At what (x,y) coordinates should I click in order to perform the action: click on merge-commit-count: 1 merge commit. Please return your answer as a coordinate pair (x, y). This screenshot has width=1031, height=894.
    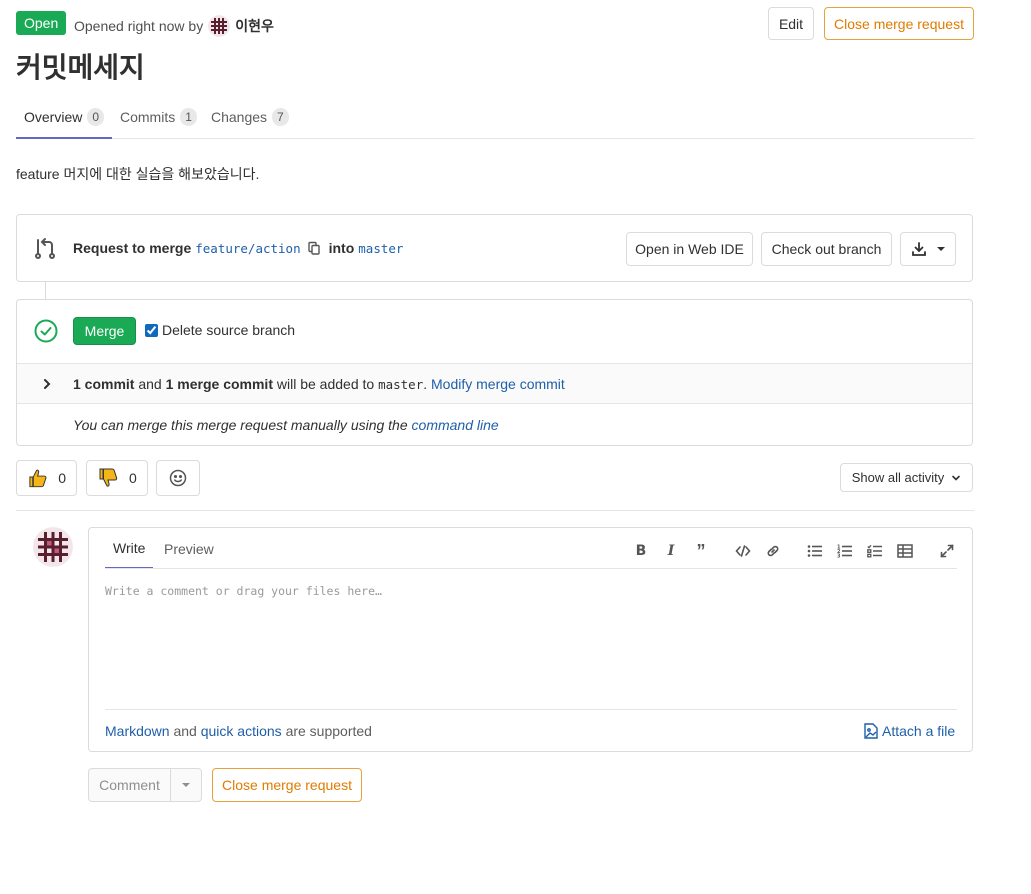
    Looking at the image, I should click on (219, 384).